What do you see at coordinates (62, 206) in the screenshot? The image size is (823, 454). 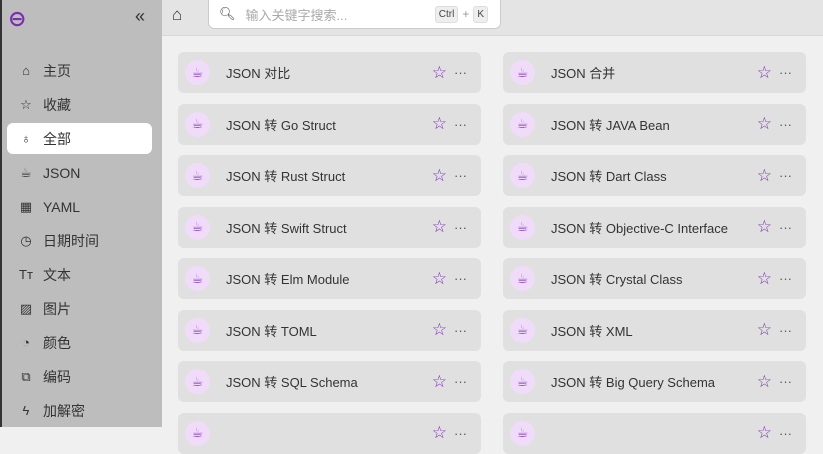 I see `sidebar-item-label: YAML` at bounding box center [62, 206].